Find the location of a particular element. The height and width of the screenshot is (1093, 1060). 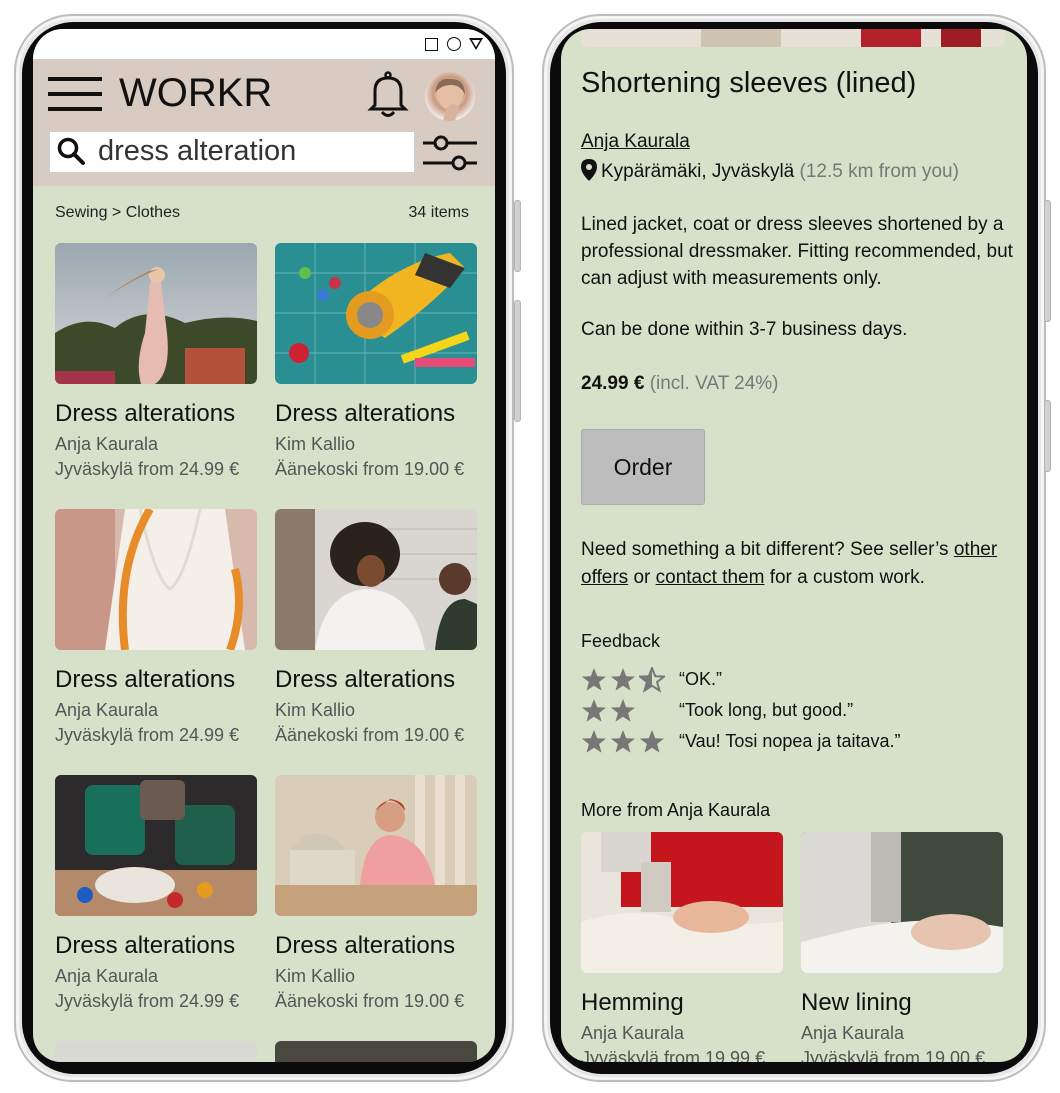

fitting-session-photo is located at coordinates (376, 579).